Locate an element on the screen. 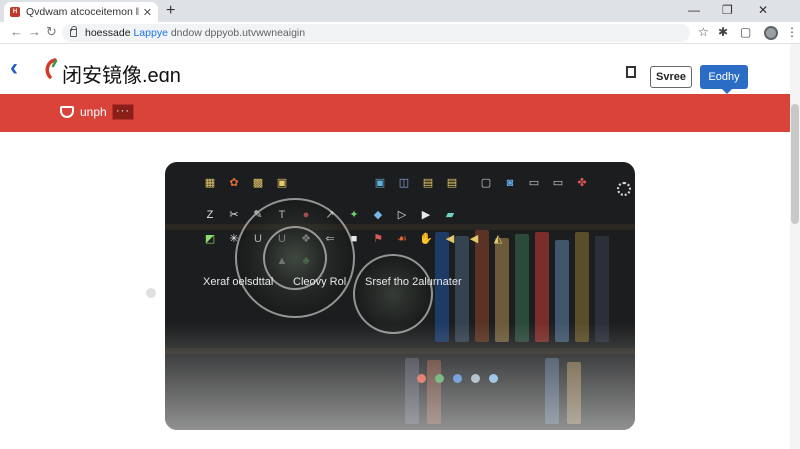 This screenshot has width=800, height=449. close-tab-icon: ✕ is located at coordinates (147, 12).